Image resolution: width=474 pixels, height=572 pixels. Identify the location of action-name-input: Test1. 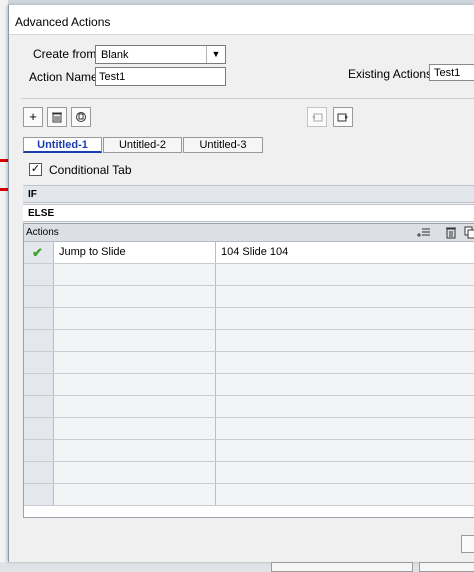
(160, 76).